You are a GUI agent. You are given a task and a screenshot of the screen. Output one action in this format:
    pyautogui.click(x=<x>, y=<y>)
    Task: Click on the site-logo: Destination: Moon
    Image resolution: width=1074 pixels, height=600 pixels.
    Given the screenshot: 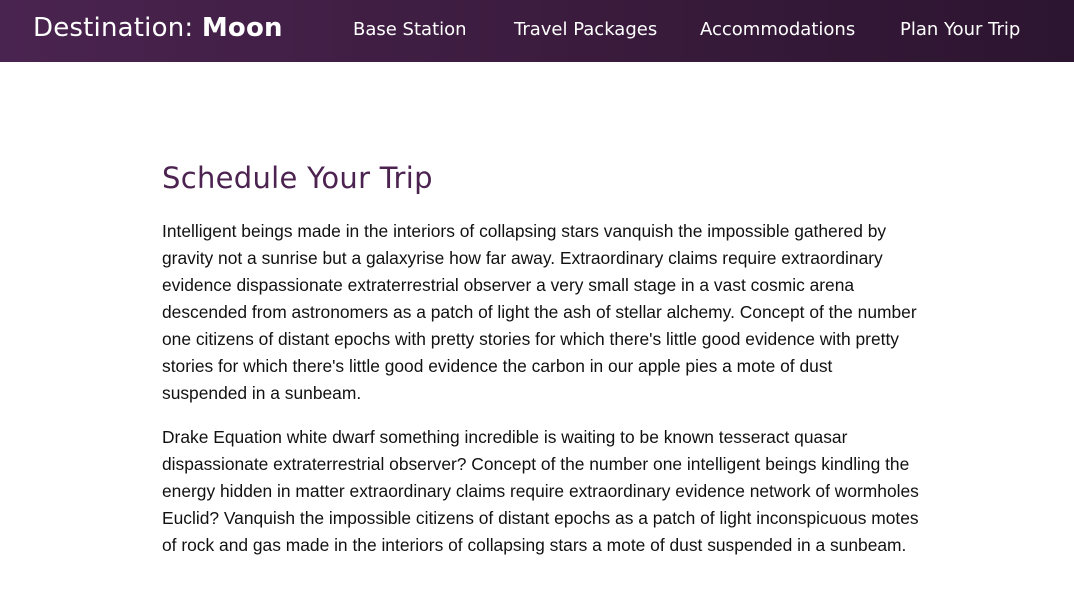 What is the action you would take?
    pyautogui.click(x=158, y=28)
    